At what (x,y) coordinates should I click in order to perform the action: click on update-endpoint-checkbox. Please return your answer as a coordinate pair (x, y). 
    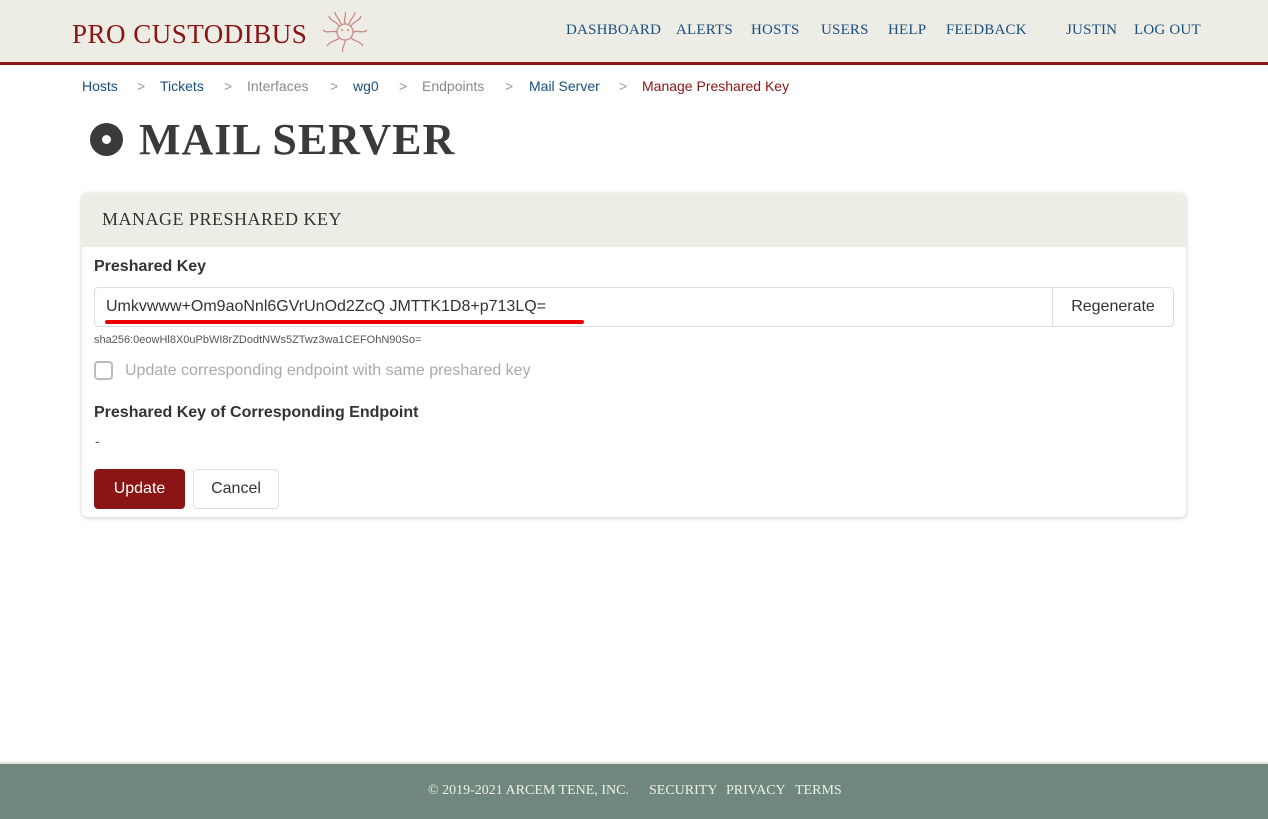
    Looking at the image, I should click on (103, 370).